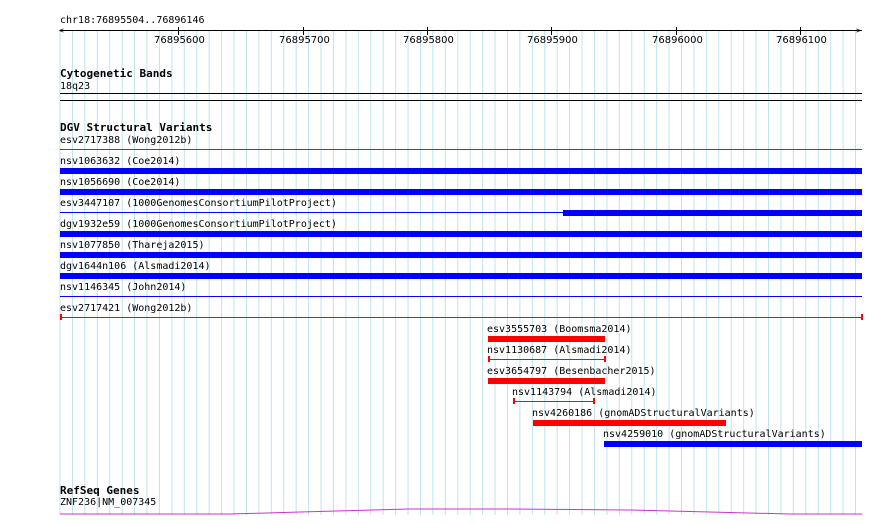 The image size is (890, 524). What do you see at coordinates (304, 40) in the screenshot?
I see `ruler-tick-label: 76895700` at bounding box center [304, 40].